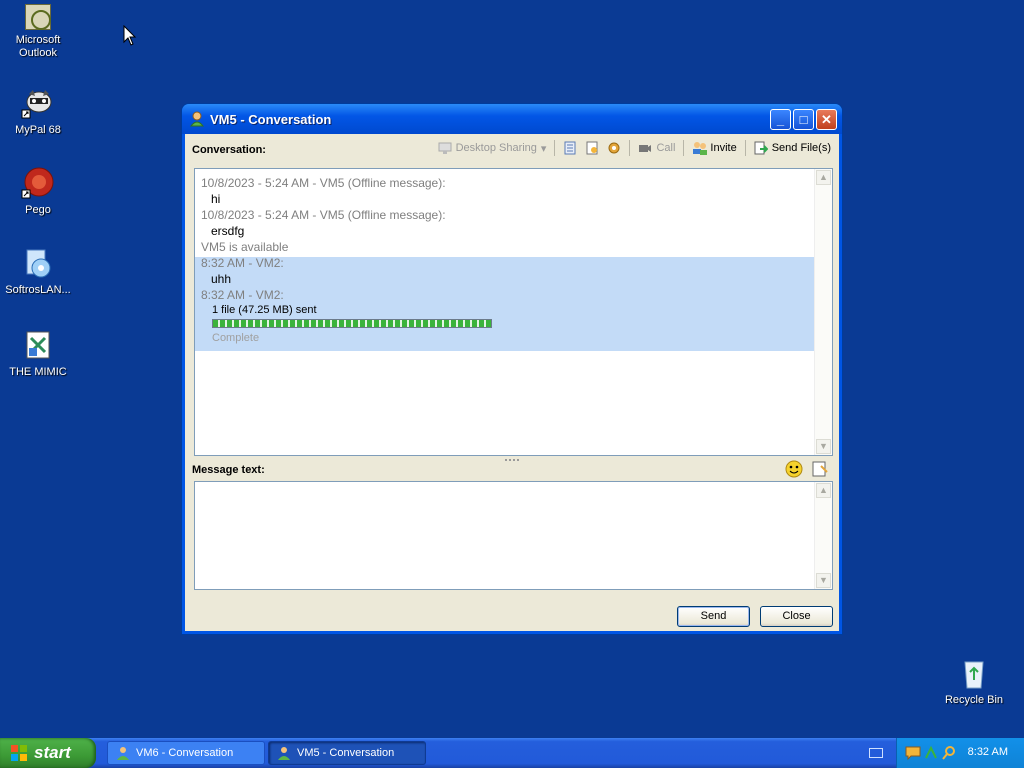  What do you see at coordinates (38, 130) in the screenshot?
I see `desktop-icon-label: MyPal 68` at bounding box center [38, 130].